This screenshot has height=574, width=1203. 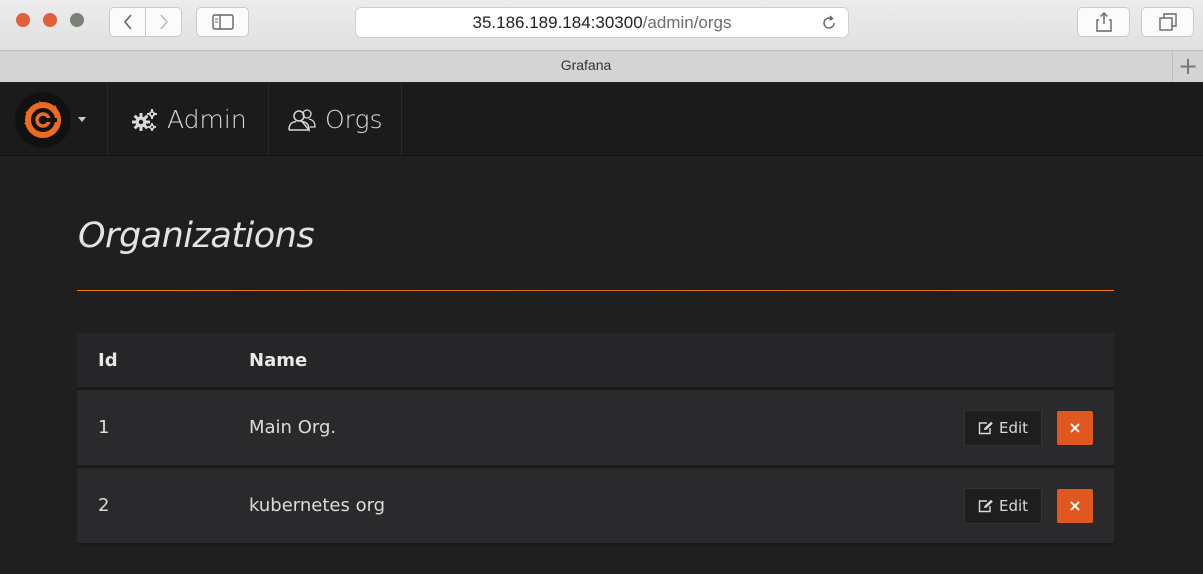 What do you see at coordinates (23, 20) in the screenshot?
I see `close-window-button` at bounding box center [23, 20].